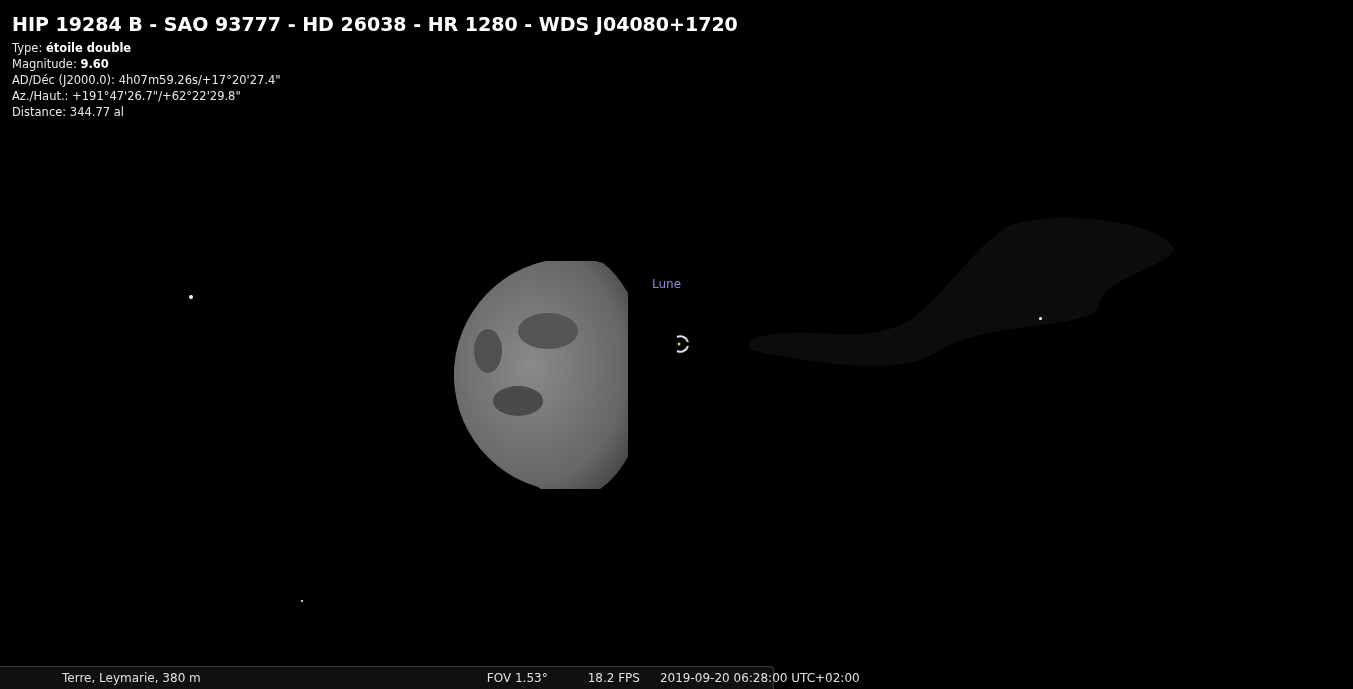  What do you see at coordinates (131, 678) in the screenshot?
I see `location-text: Terre, Leymarie, 380 m` at bounding box center [131, 678].